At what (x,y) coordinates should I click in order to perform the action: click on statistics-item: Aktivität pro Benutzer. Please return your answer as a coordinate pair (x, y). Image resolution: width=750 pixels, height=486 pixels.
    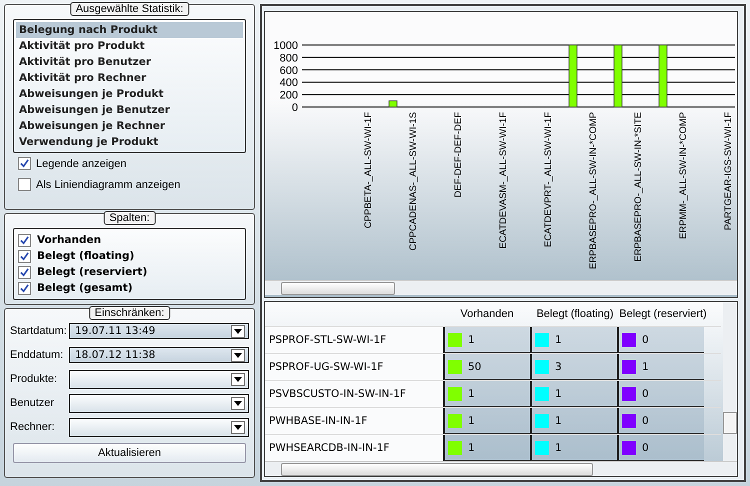
    Looking at the image, I should click on (129, 62).